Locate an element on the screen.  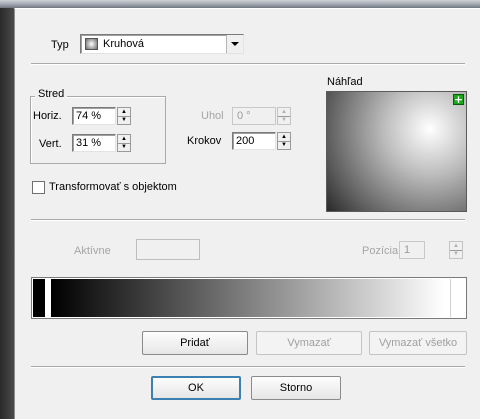
active-label: Aktívne is located at coordinates (92, 251).